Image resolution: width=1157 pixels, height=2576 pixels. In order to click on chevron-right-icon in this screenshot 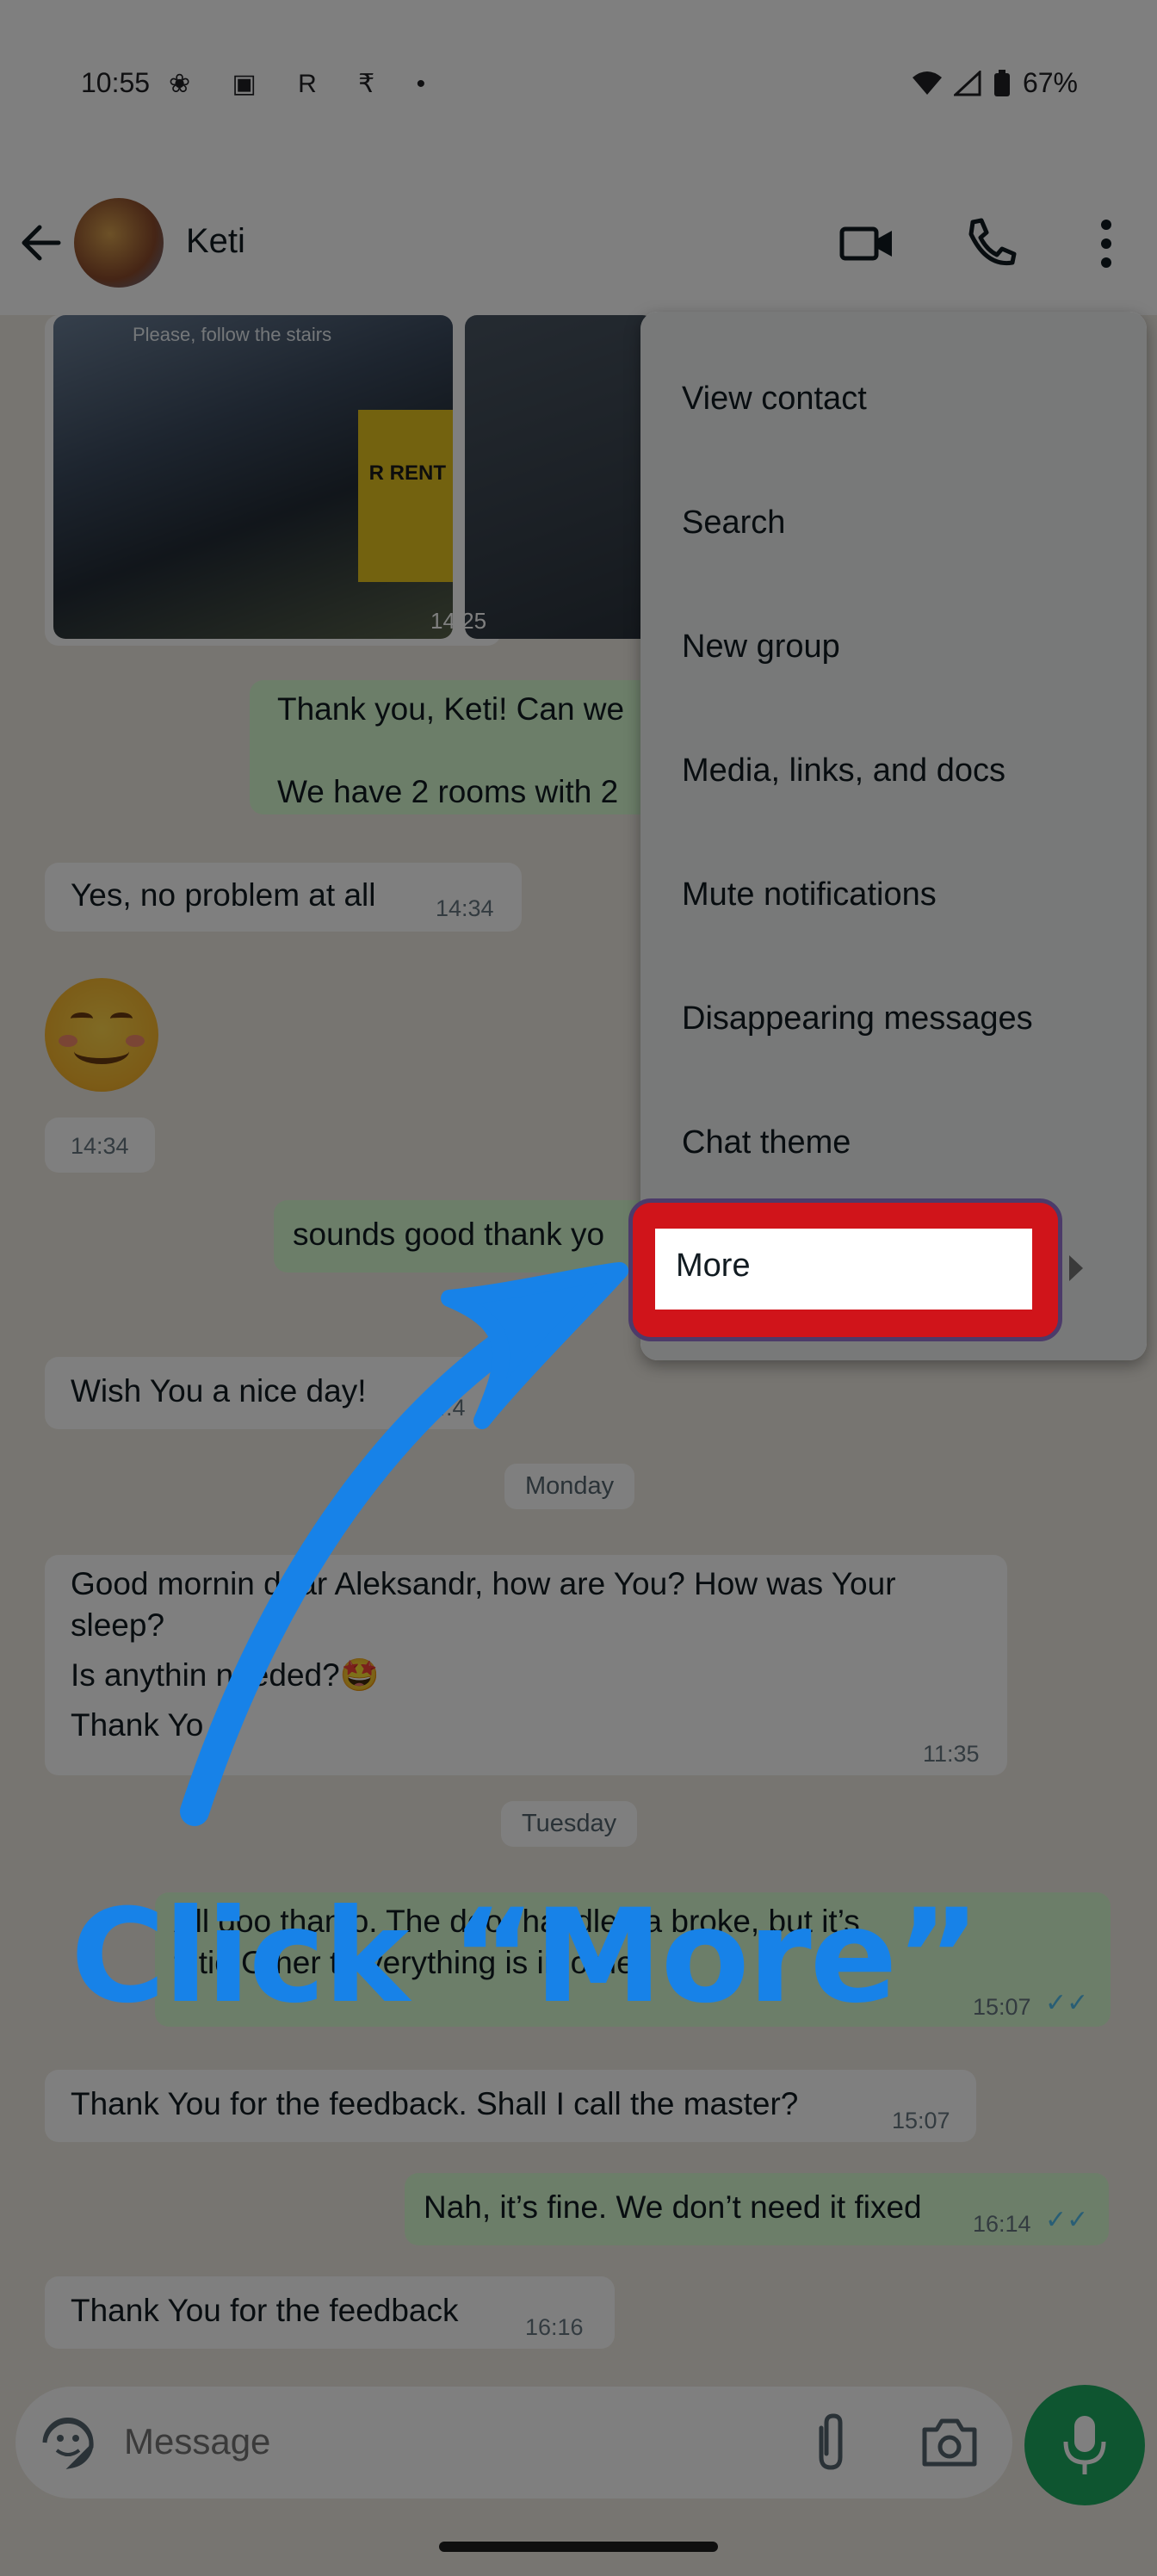, I will do `click(1076, 1268)`.